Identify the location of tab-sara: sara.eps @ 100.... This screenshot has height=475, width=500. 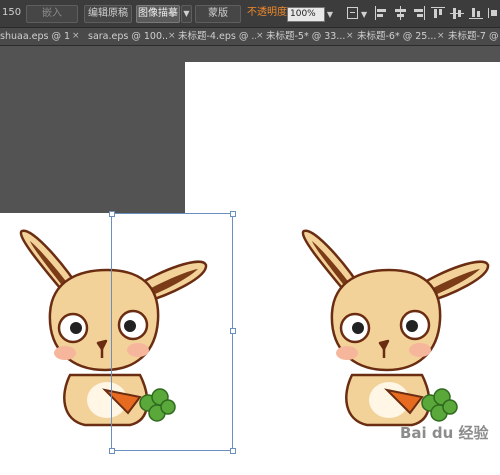
(128, 37).